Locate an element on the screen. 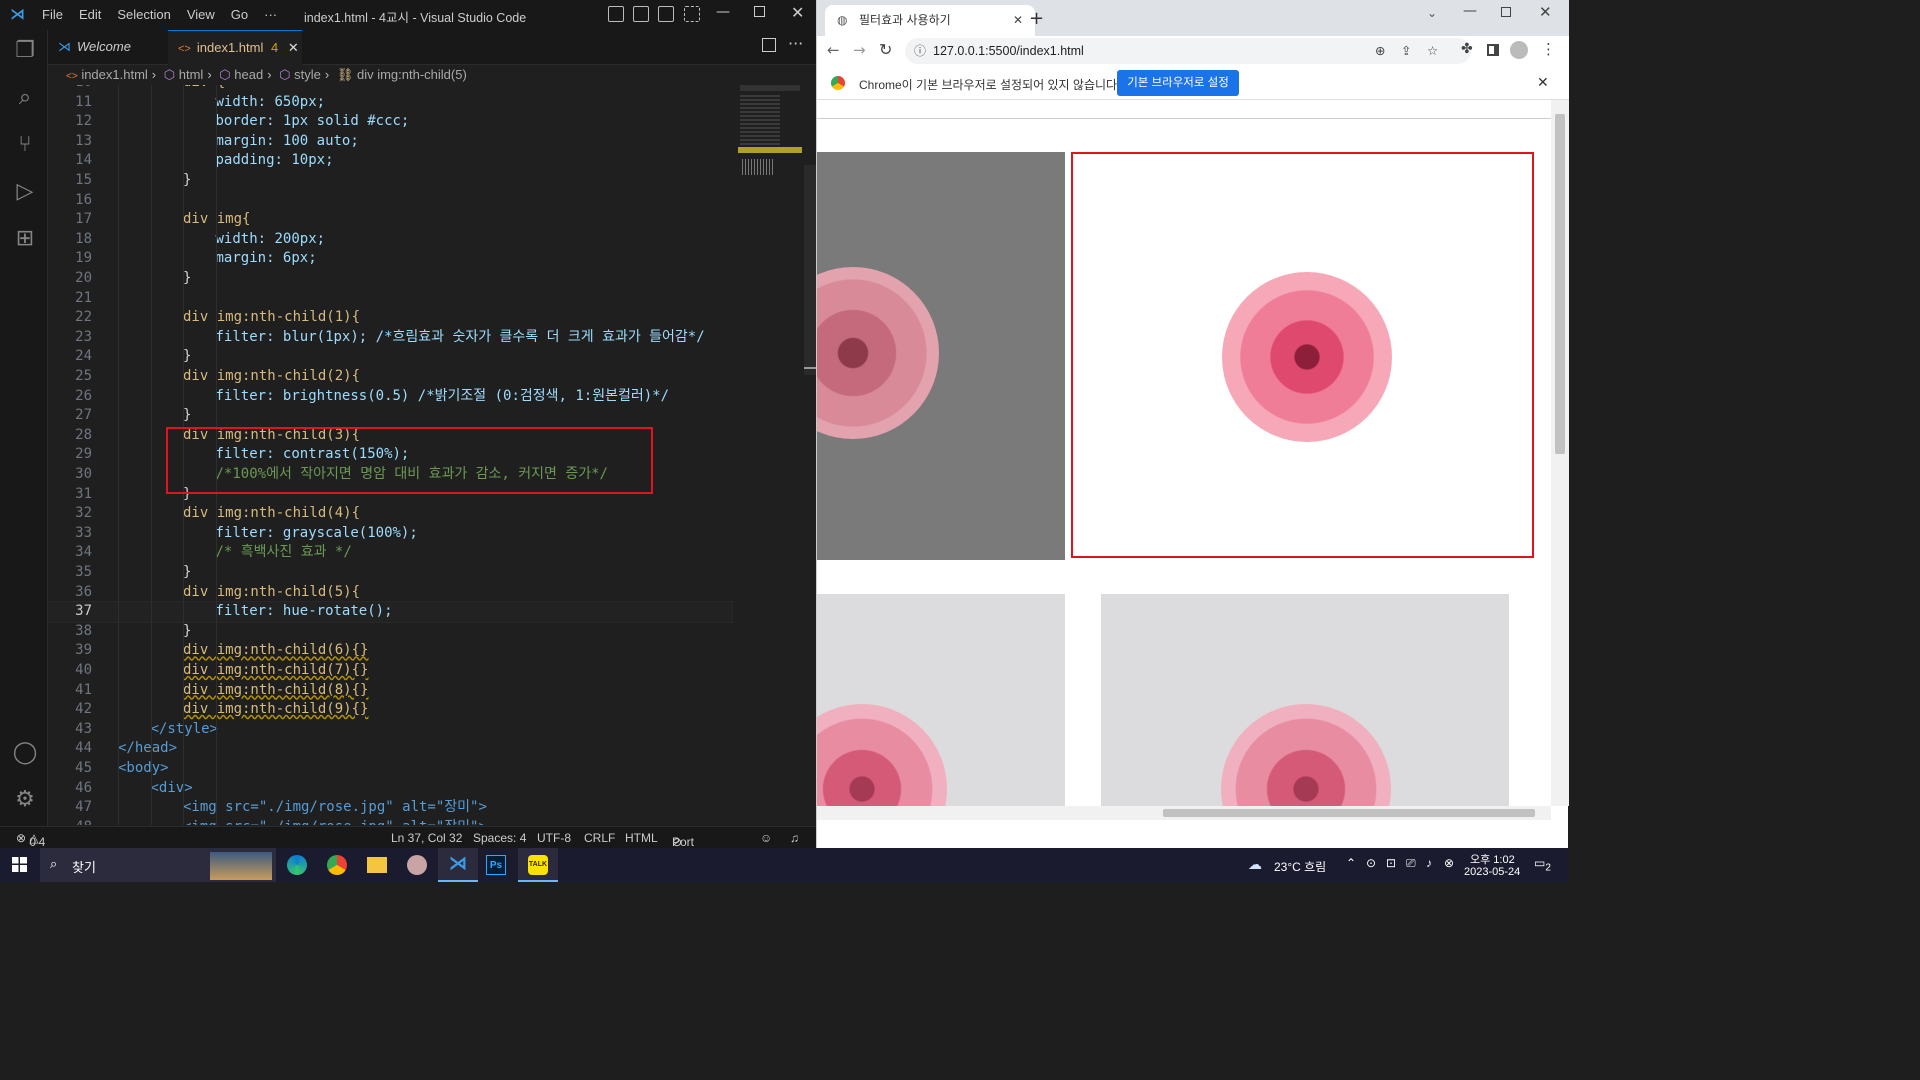 The image size is (1920, 1080). weather-text: 23°C 흐림 is located at coordinates (1300, 866).